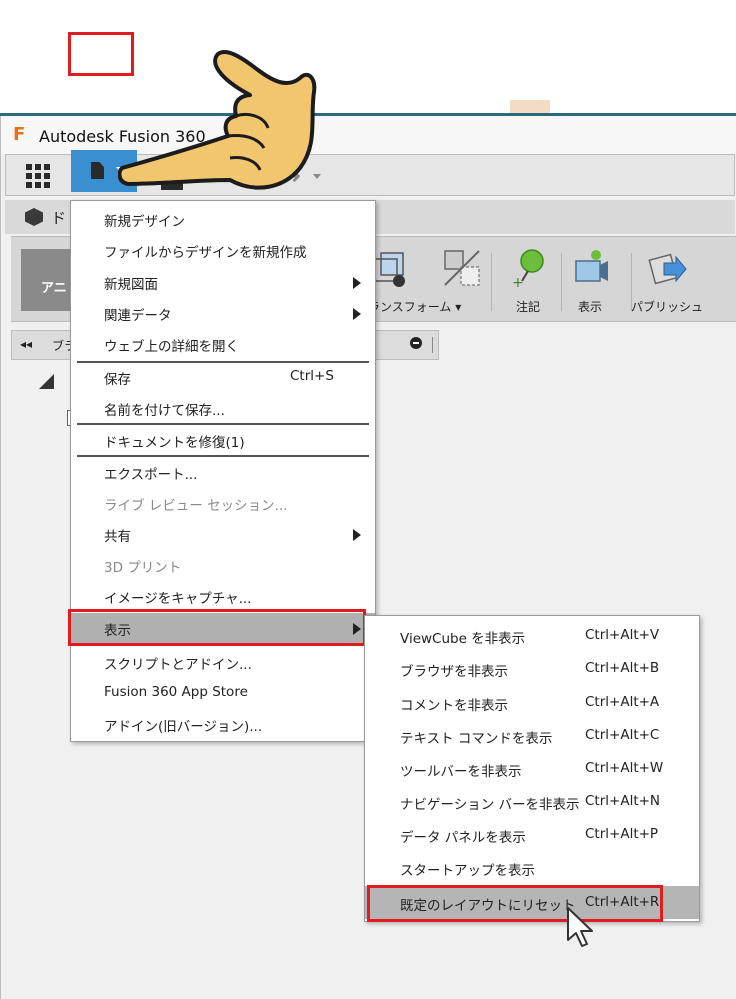 This screenshot has width=736, height=999. I want to click on app-logo-icon: F, so click(19, 134).